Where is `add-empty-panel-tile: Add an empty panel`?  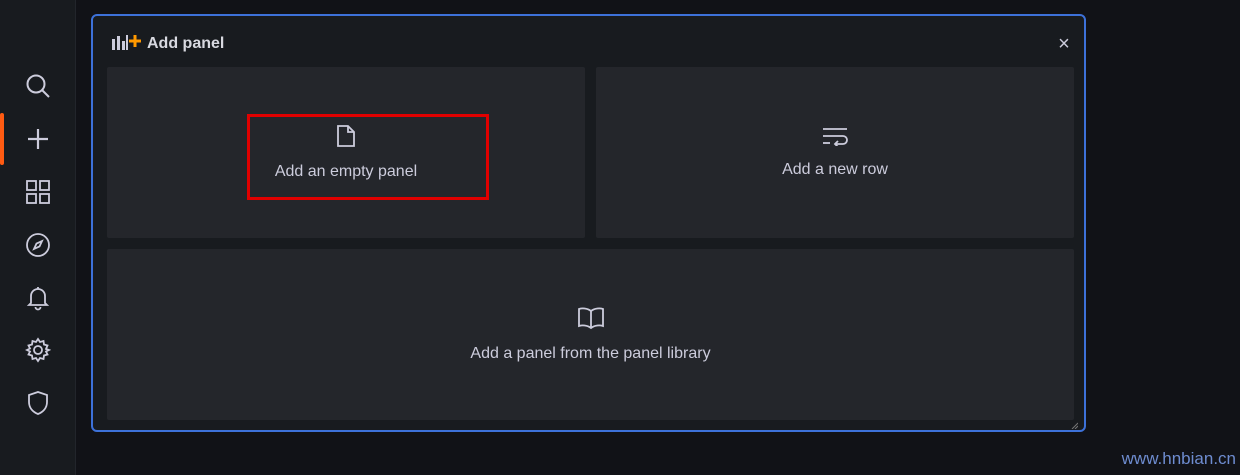 add-empty-panel-tile: Add an empty panel is located at coordinates (346, 152).